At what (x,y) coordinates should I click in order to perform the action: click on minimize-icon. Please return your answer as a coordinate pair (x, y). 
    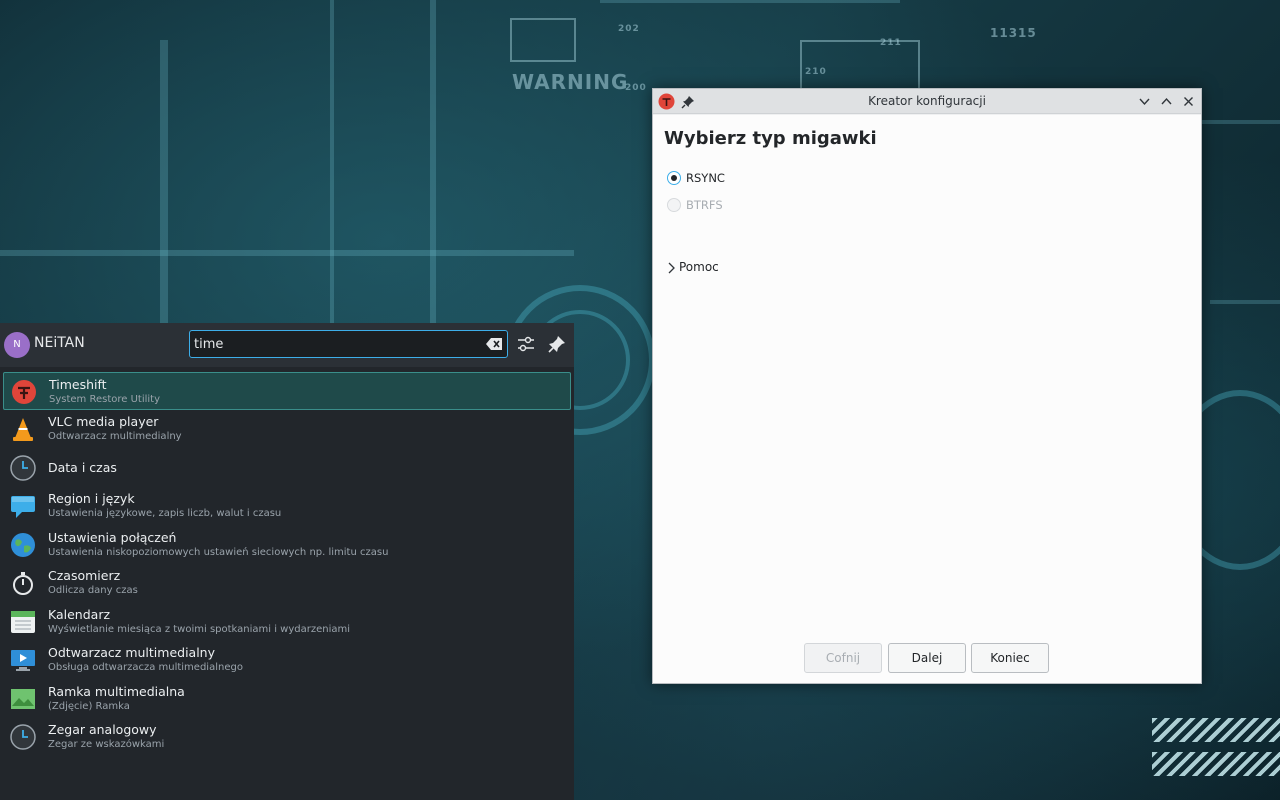
    Looking at the image, I should click on (1144, 101).